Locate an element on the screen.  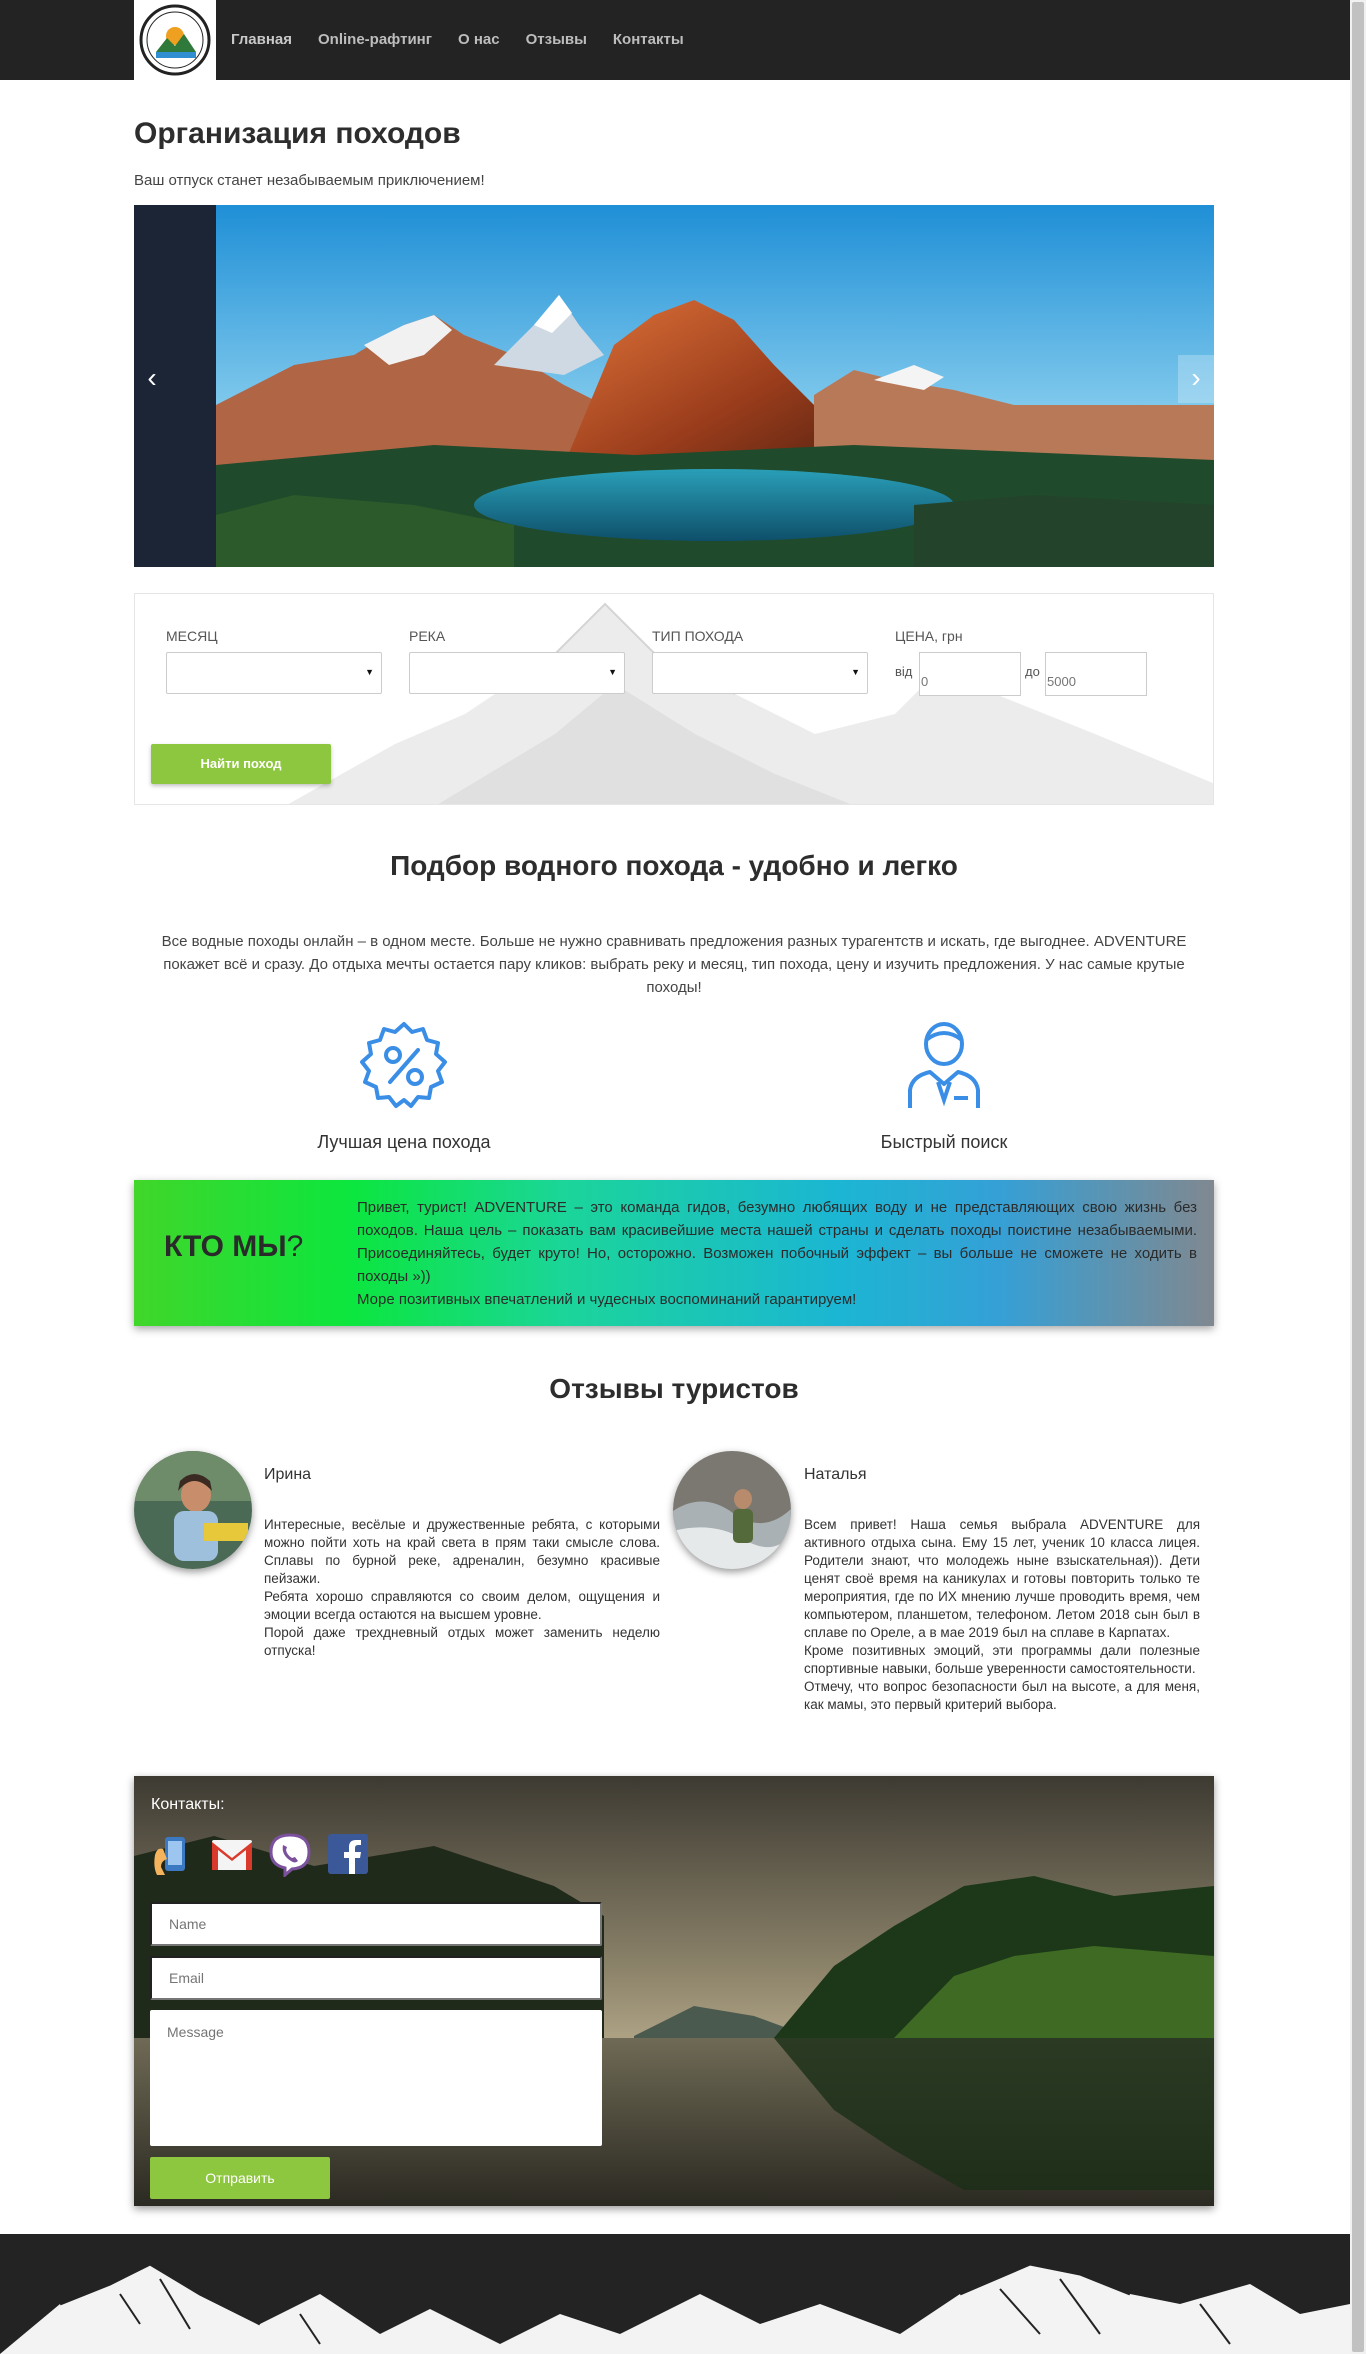
facebook-button is located at coordinates (348, 1854).